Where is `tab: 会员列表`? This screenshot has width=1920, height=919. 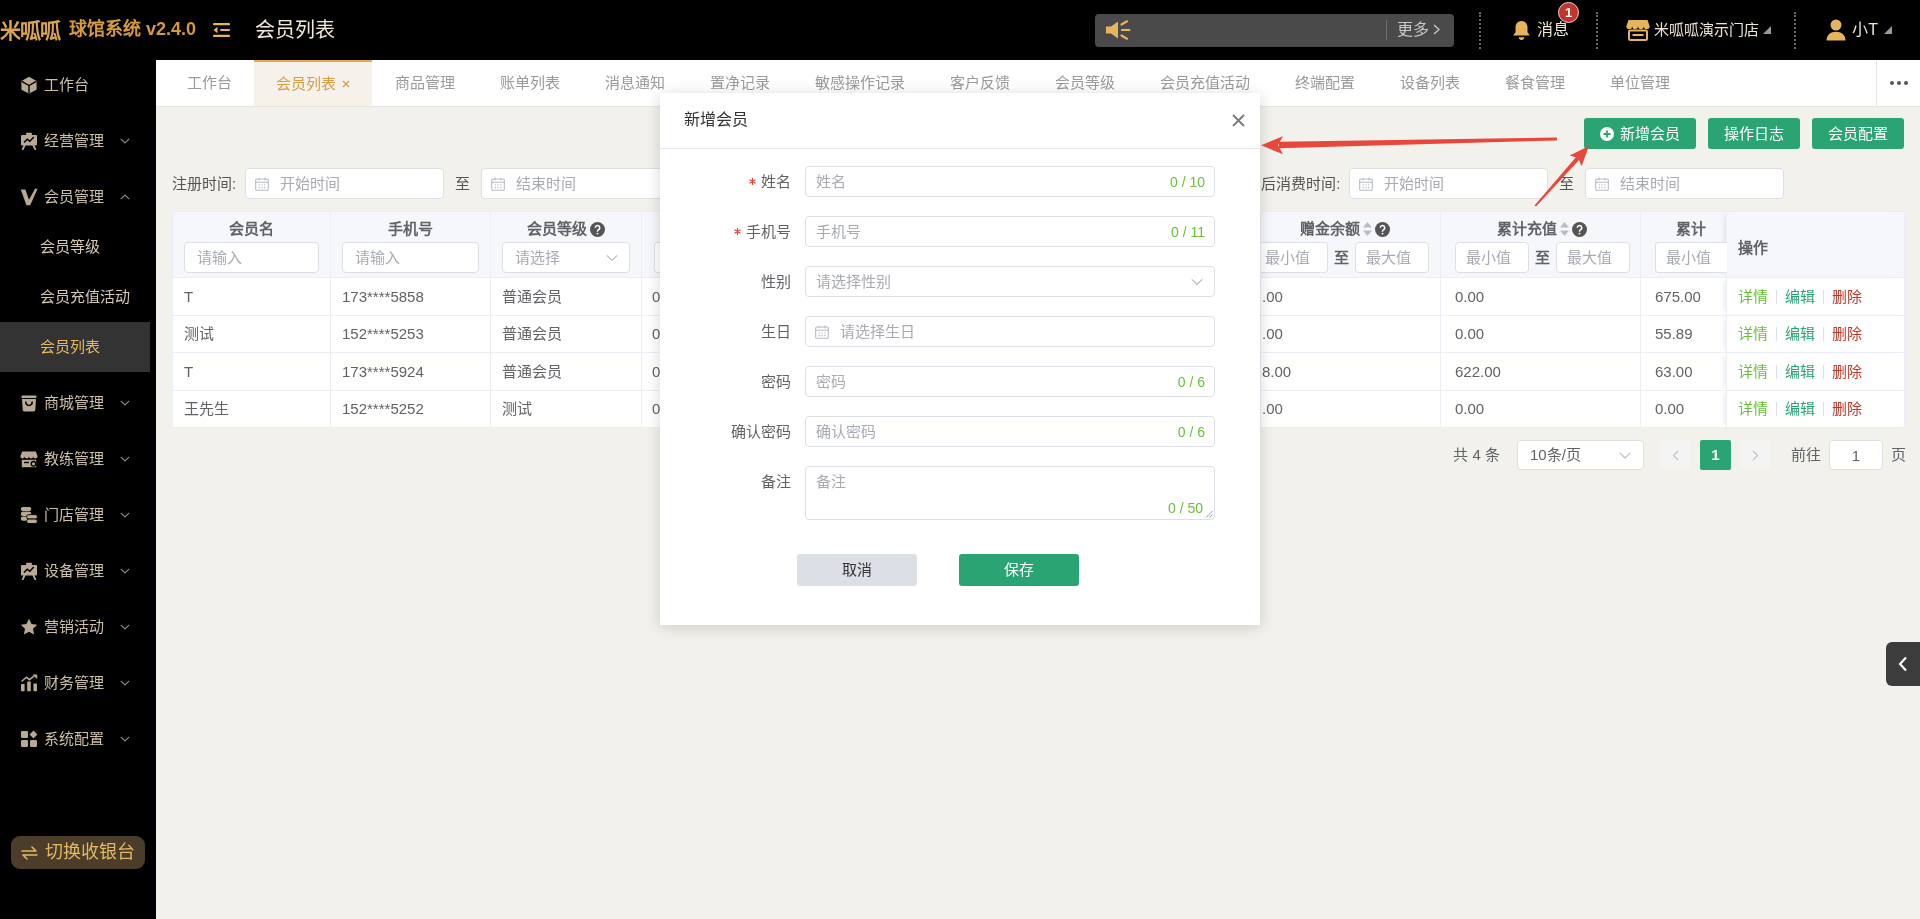 tab: 会员列表 is located at coordinates (313, 83).